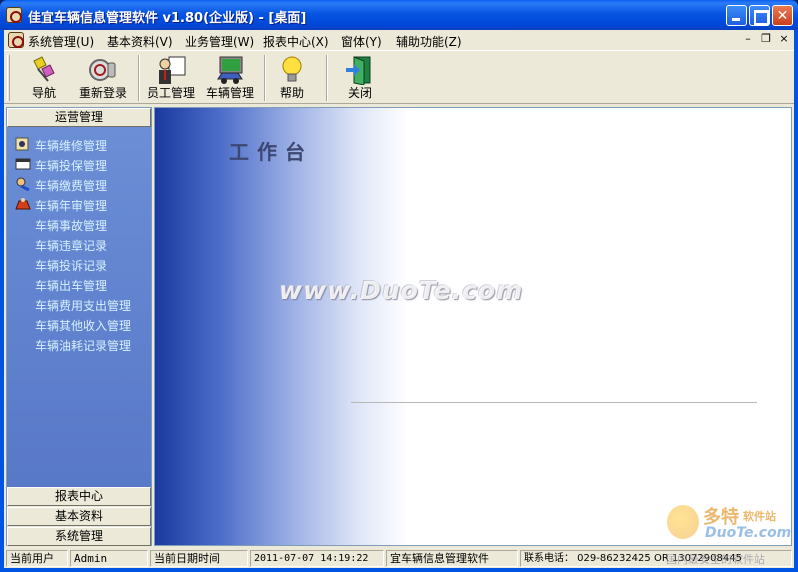 This screenshot has width=798, height=572. What do you see at coordinates (71, 146) in the screenshot?
I see `sidebar-item-label: 车辆维修管理` at bounding box center [71, 146].